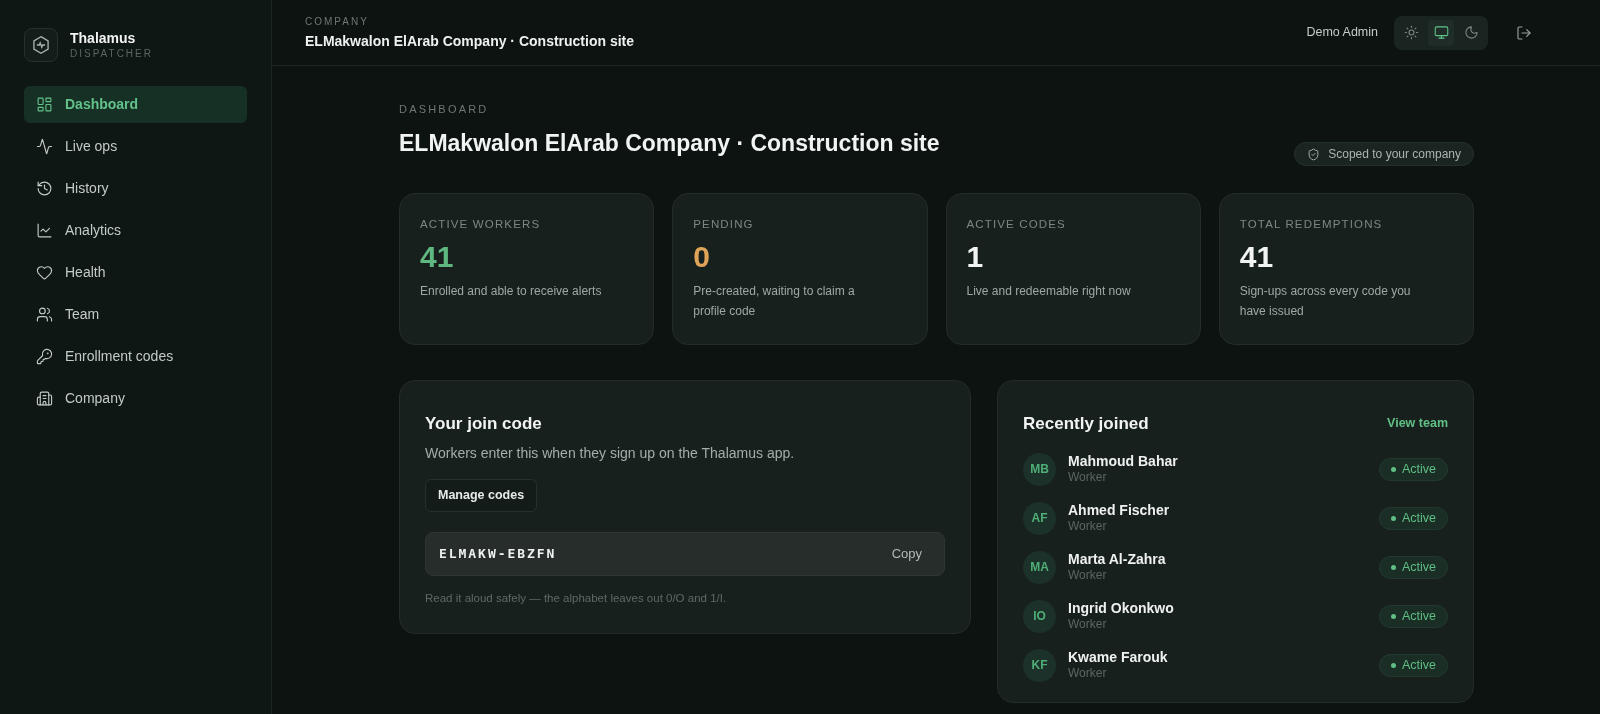 The width and height of the screenshot is (1600, 714). I want to click on sidebar-item: History, so click(135, 188).